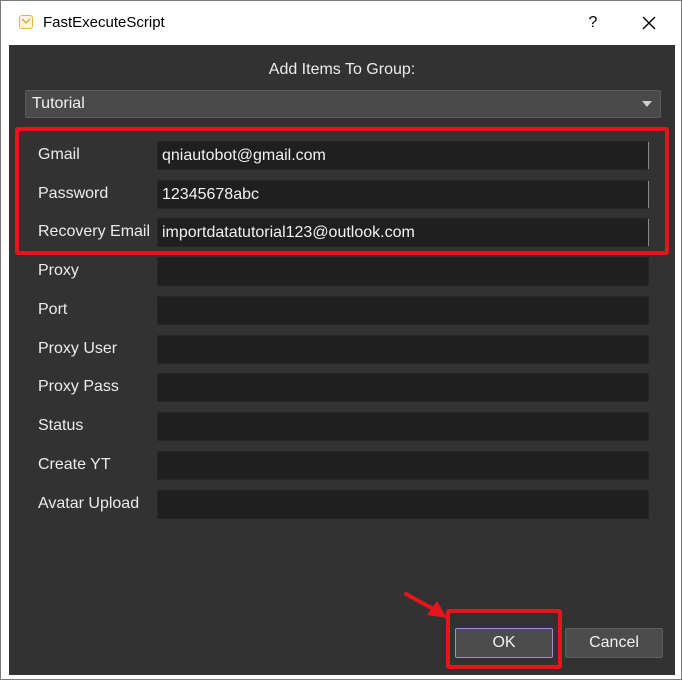  What do you see at coordinates (649, 23) in the screenshot?
I see `close-icon` at bounding box center [649, 23].